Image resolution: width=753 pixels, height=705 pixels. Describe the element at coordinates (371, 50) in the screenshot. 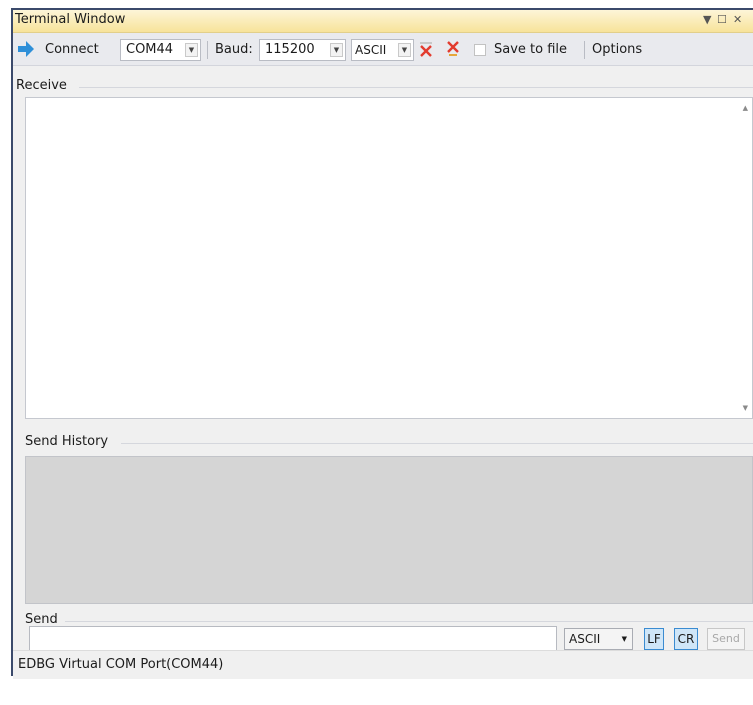

I see `mode-value: ASCII` at that location.